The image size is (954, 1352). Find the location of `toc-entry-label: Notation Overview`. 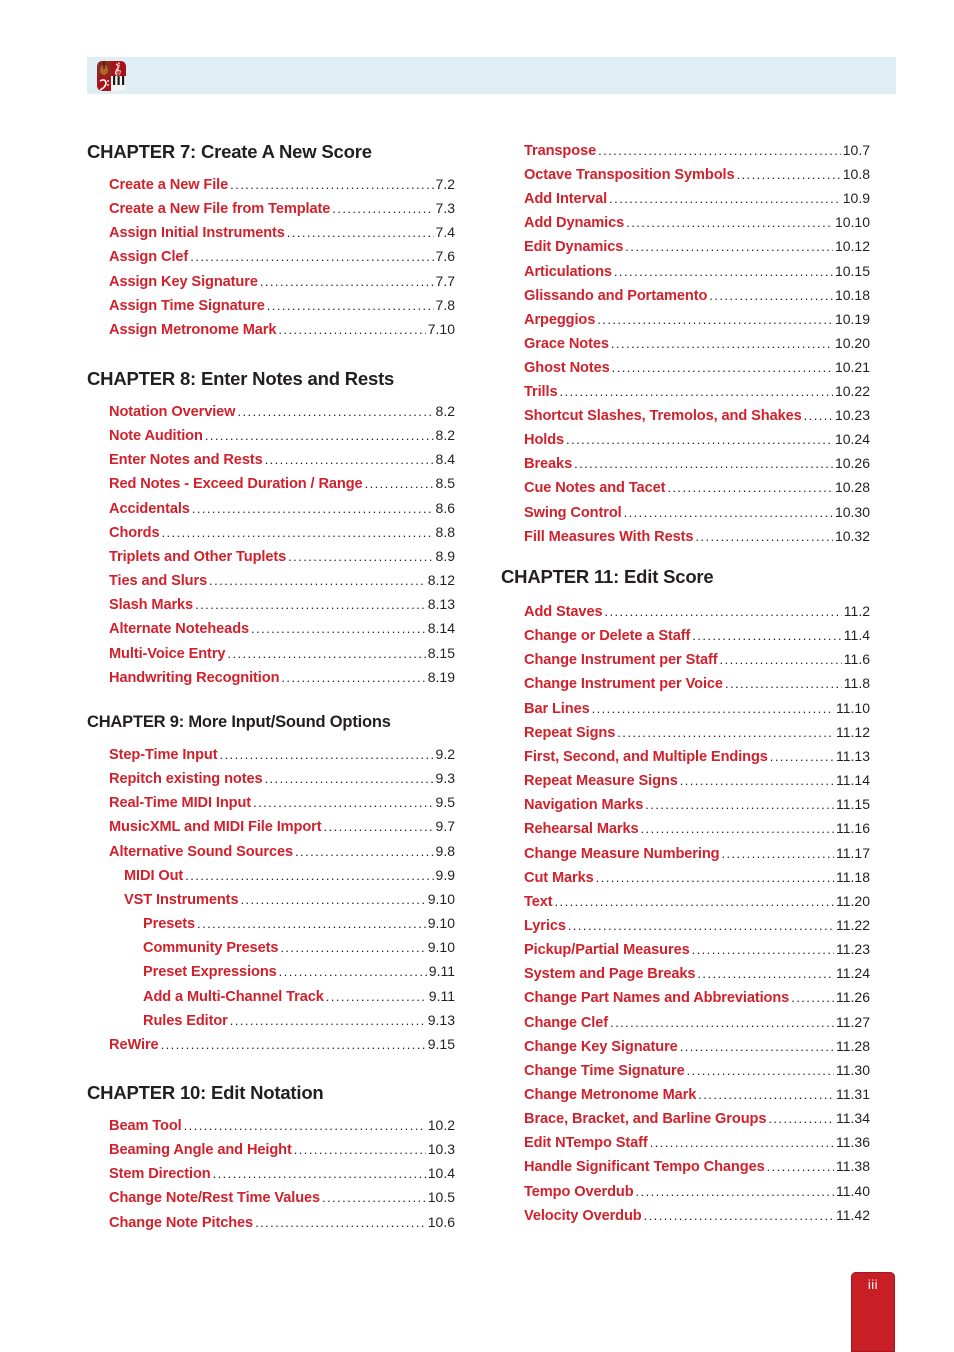

toc-entry-label: Notation Overview is located at coordinates (172, 411).